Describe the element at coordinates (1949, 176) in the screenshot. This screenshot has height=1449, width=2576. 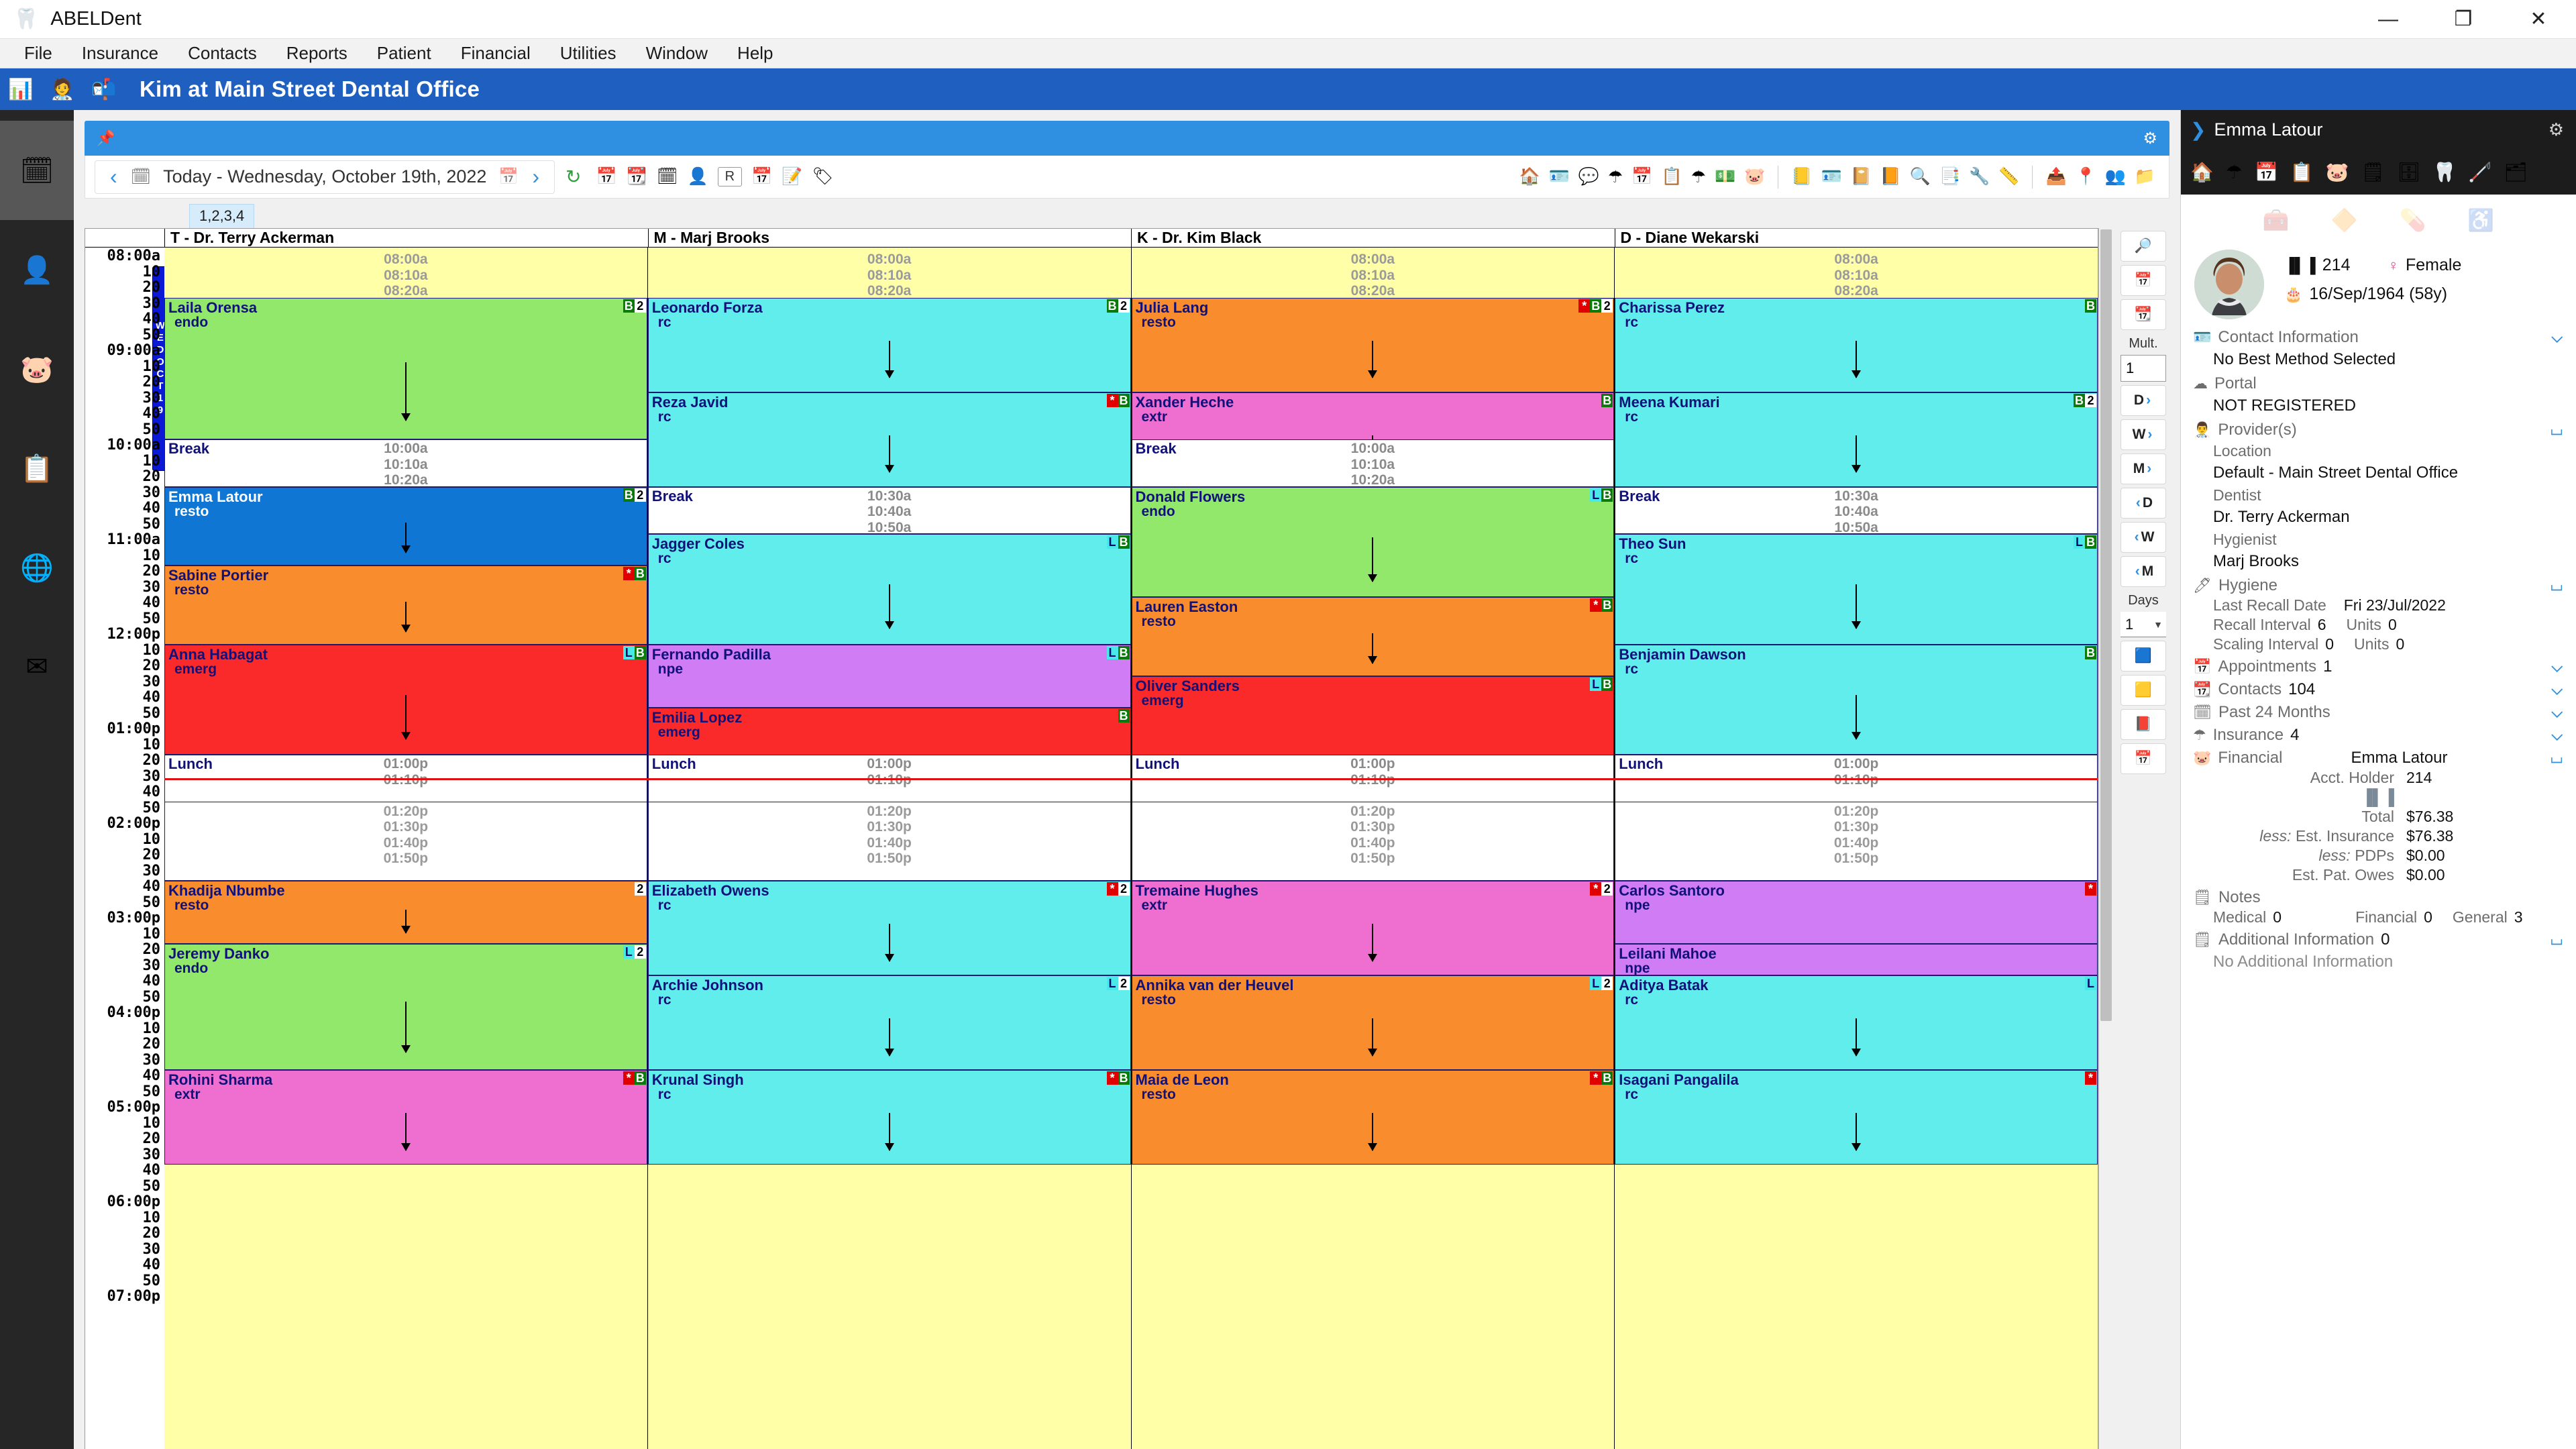
I see `list-icon: 📑` at that location.